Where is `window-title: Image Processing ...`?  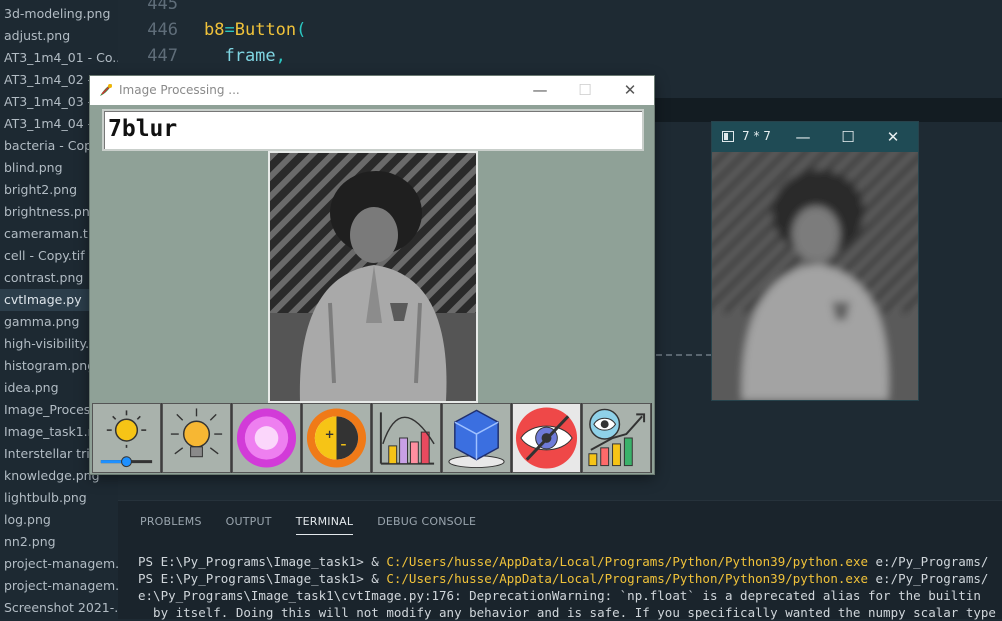
window-title: Image Processing ... is located at coordinates (179, 90).